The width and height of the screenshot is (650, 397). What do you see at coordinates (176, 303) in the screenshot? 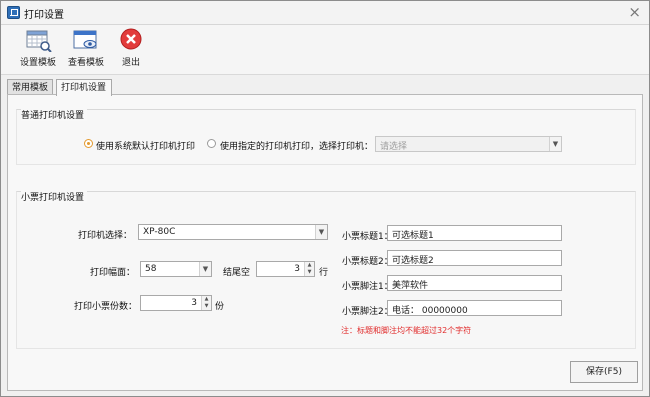
I see `copies-spinner: 3 ▲ ▼` at bounding box center [176, 303].